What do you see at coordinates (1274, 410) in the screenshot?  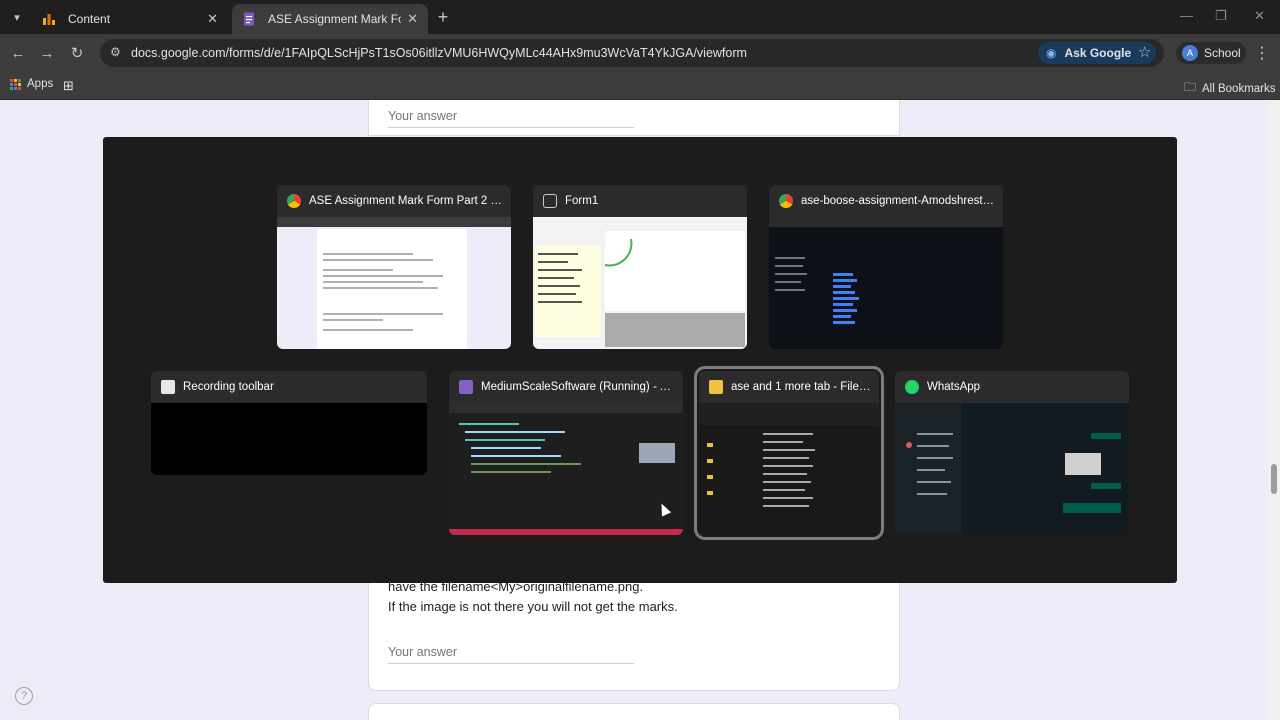 I see `page-scrollbar` at bounding box center [1274, 410].